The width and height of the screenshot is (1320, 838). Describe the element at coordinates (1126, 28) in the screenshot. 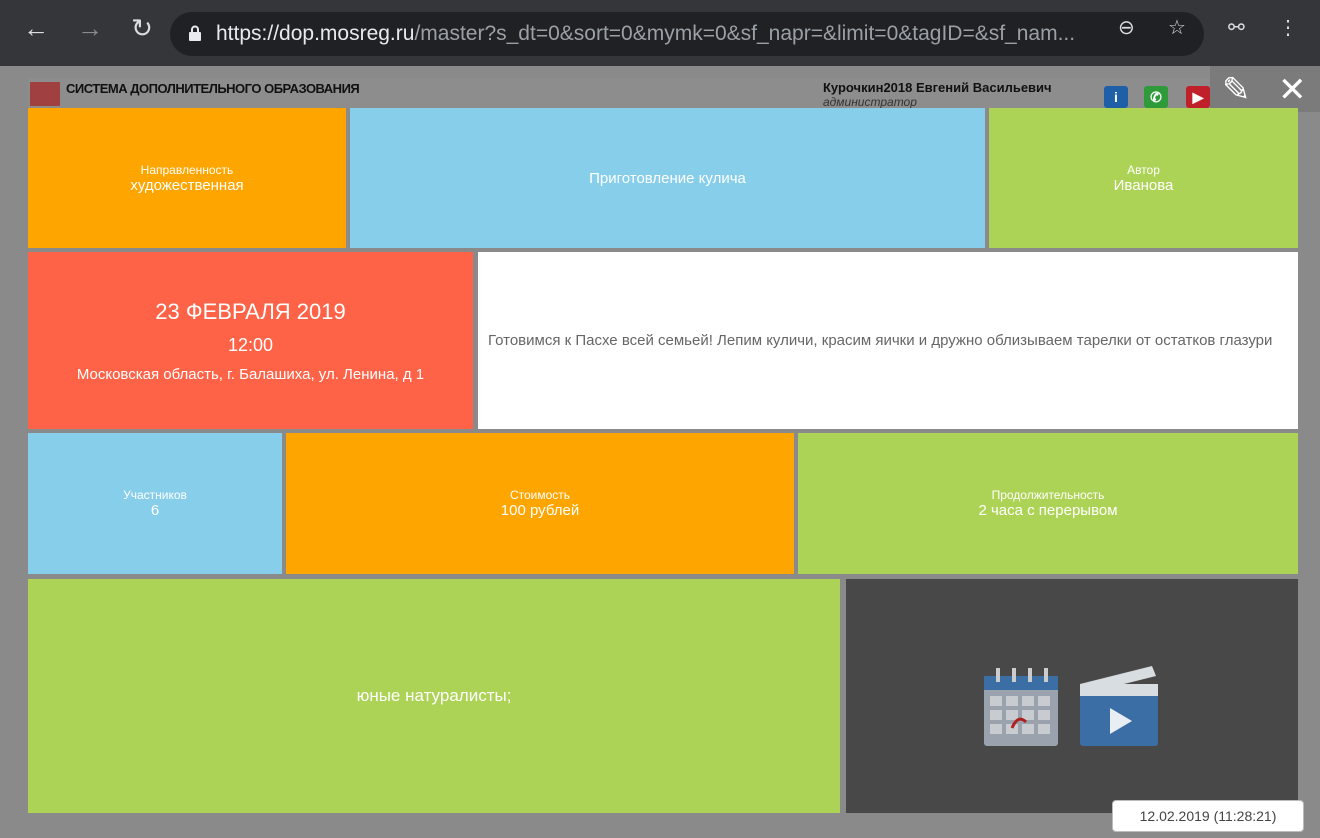

I see `zoom-icon: ⊖` at that location.